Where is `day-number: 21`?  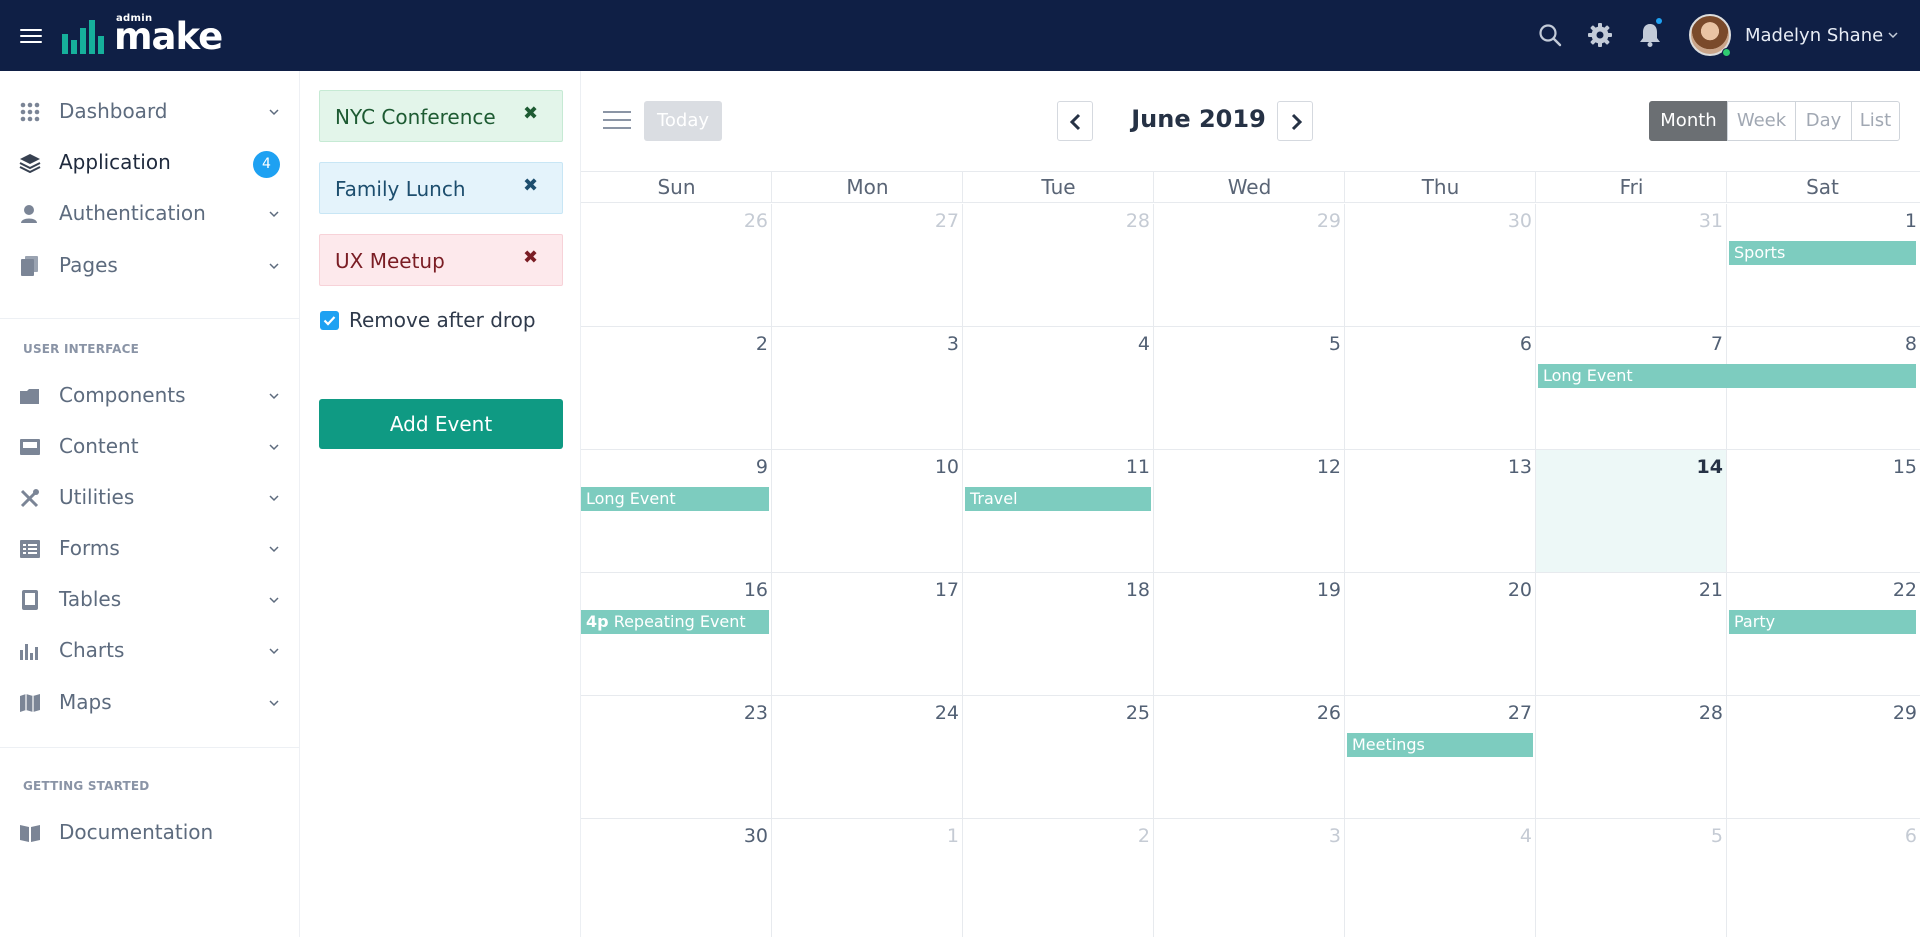
day-number: 21 is located at coordinates (1711, 590).